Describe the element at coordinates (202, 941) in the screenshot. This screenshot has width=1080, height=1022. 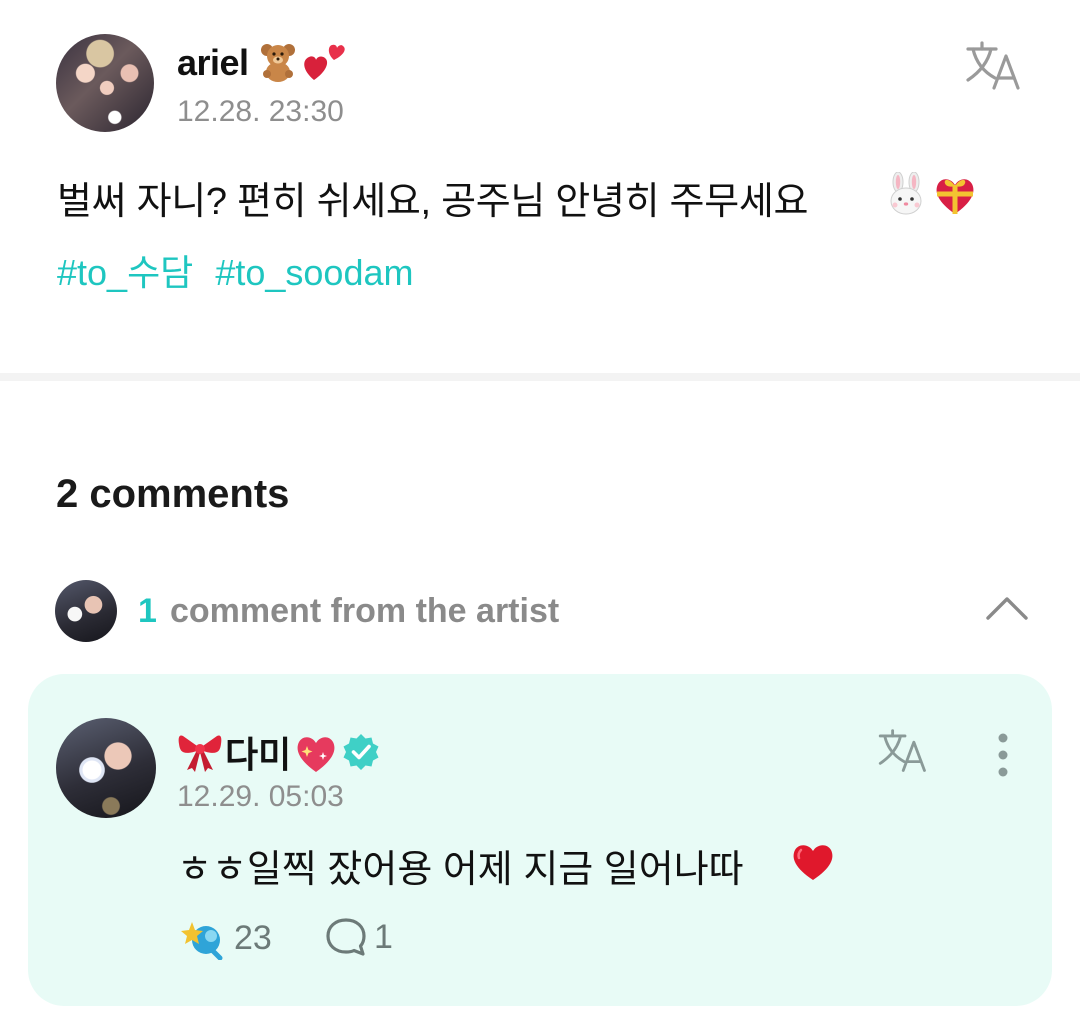
I see `like-star-icon` at that location.